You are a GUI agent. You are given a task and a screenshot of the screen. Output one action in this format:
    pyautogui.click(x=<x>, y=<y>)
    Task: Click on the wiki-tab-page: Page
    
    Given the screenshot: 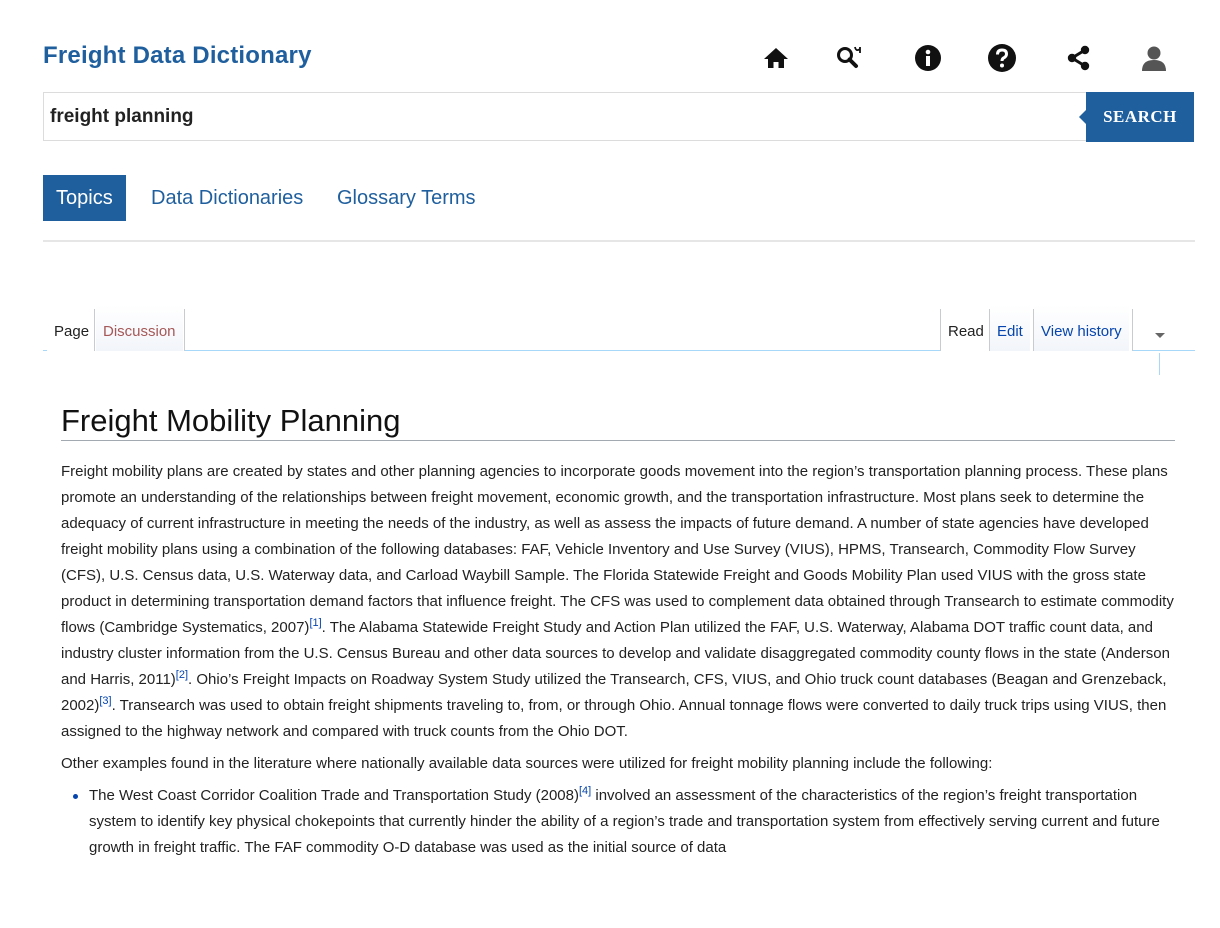 What is the action you would take?
    pyautogui.click(x=72, y=328)
    